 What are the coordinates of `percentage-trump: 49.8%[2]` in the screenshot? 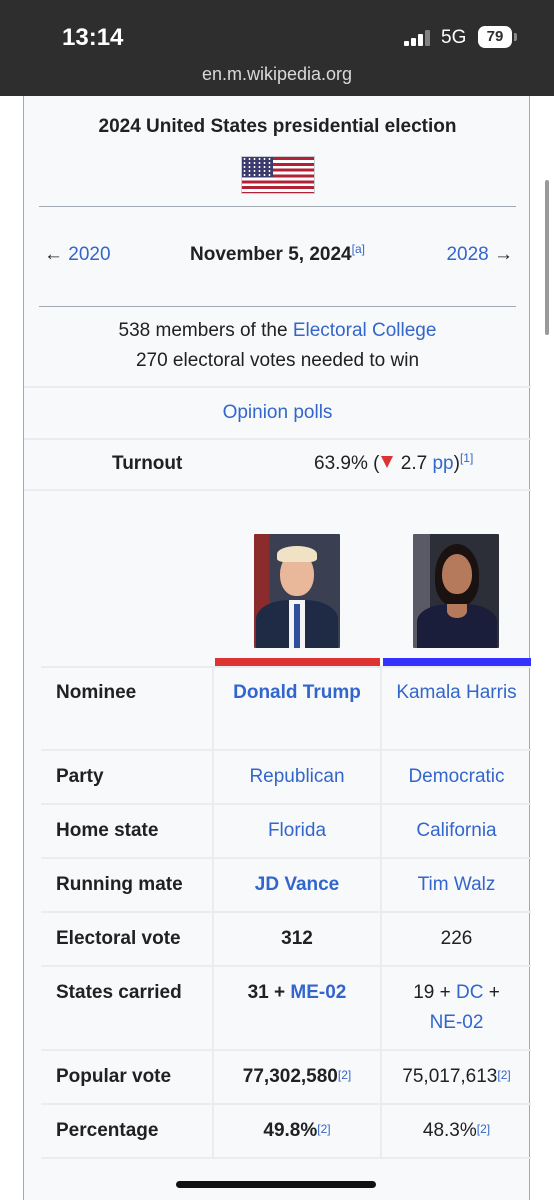 It's located at (297, 1130).